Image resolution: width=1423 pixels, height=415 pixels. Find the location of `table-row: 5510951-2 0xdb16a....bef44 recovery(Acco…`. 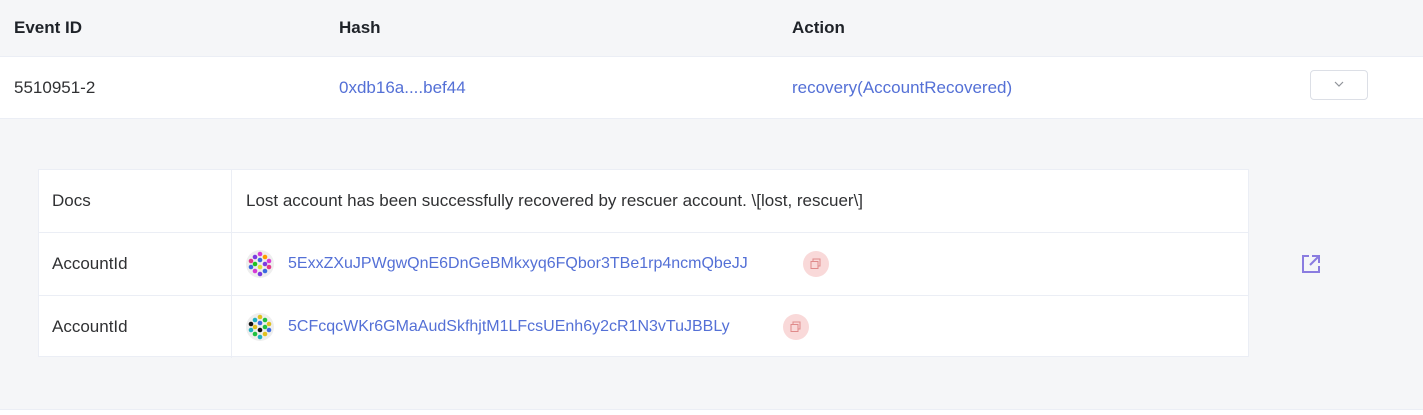

table-row: 5510951-2 0xdb16a....bef44 recovery(Acco… is located at coordinates (711, 88).